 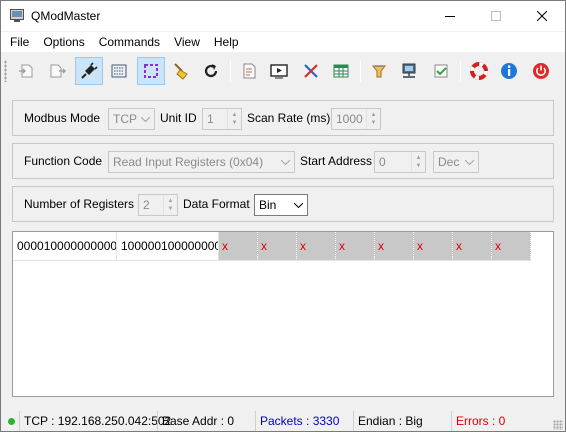 I want to click on unit-id-value: 1, so click(x=210, y=119).